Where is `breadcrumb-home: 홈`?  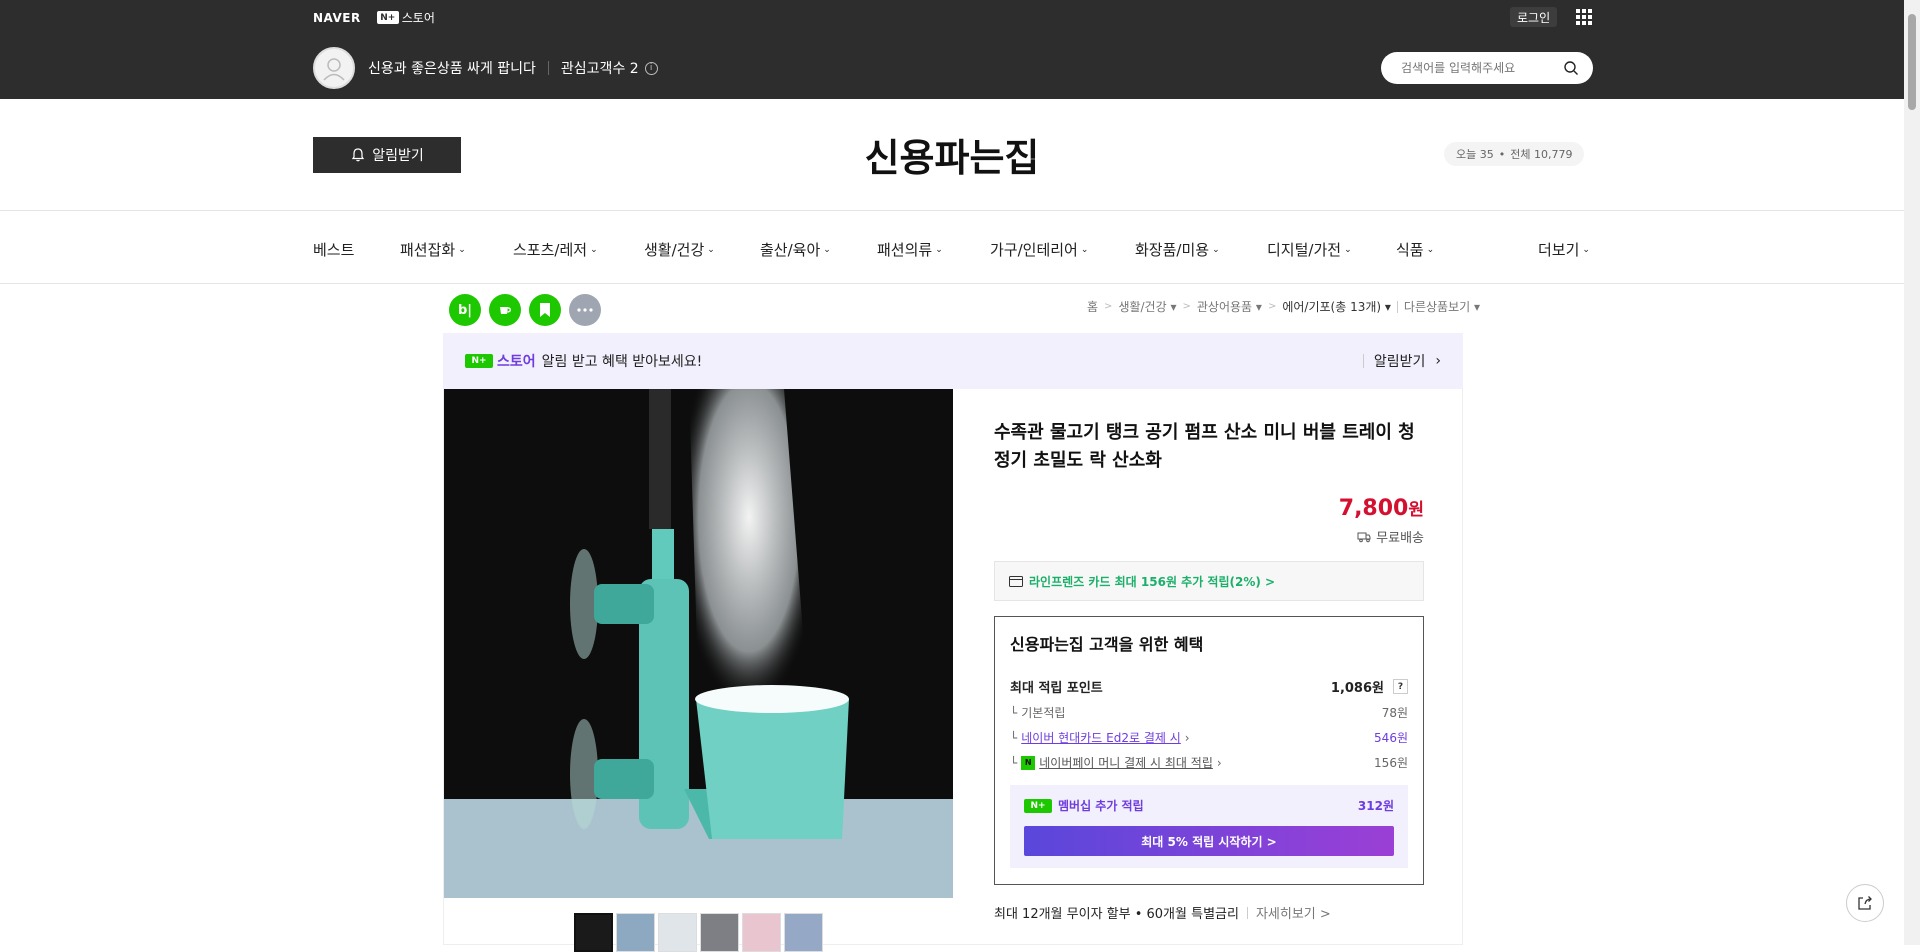 breadcrumb-home: 홈 is located at coordinates (1092, 306).